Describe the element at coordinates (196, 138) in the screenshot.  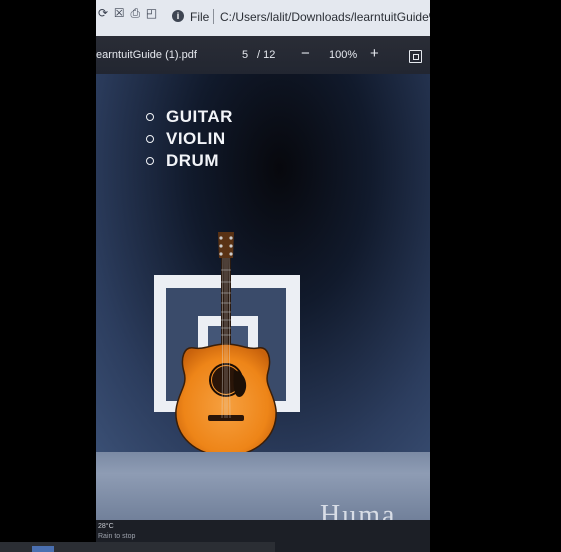
I see `list-item-label: VIOLIN` at that location.